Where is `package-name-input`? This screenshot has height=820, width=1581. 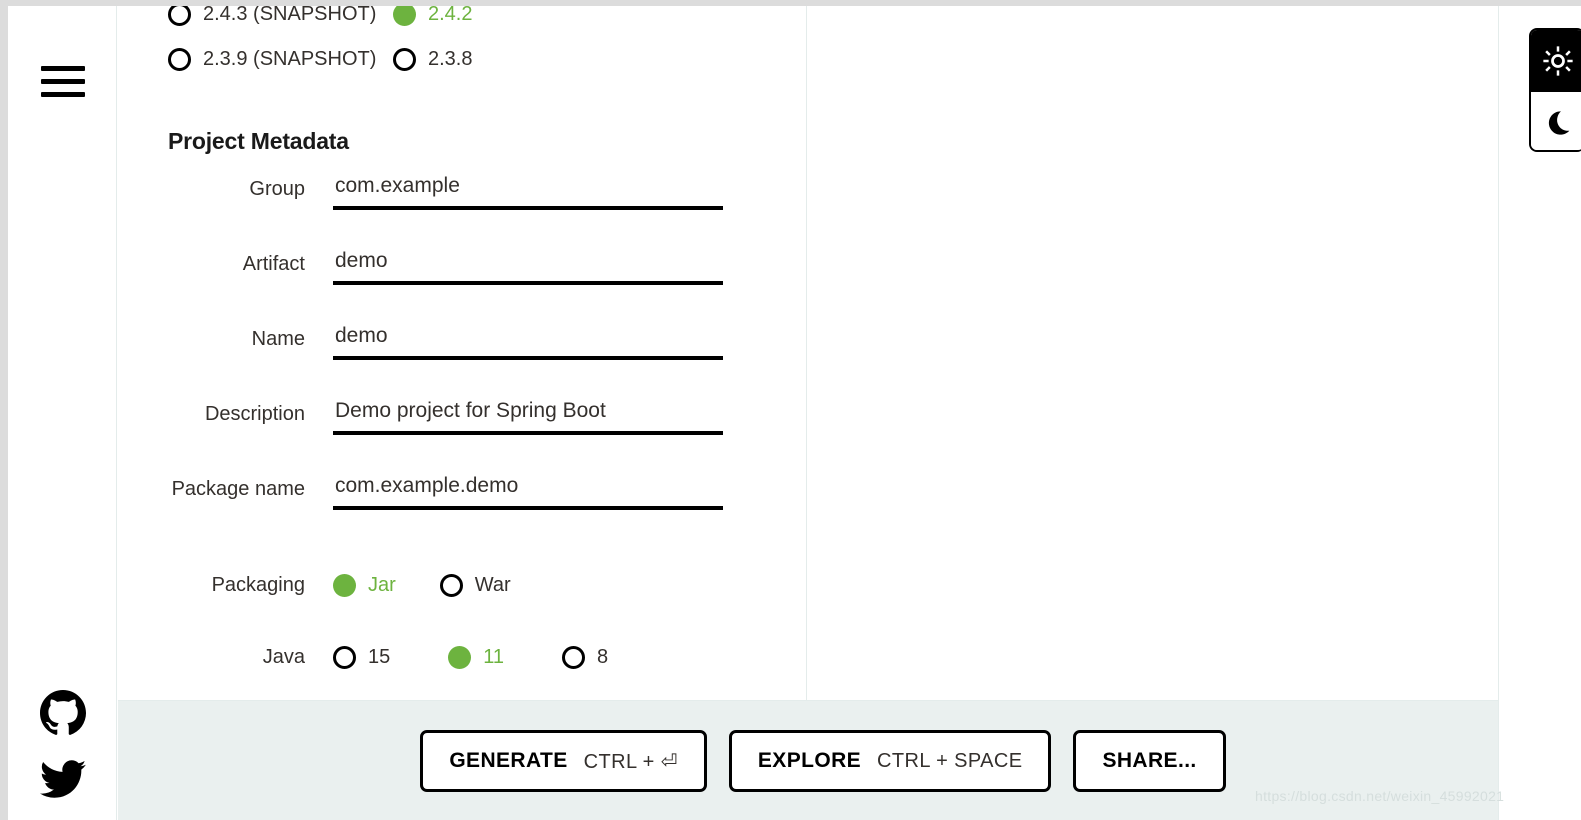
package-name-input is located at coordinates (528, 492).